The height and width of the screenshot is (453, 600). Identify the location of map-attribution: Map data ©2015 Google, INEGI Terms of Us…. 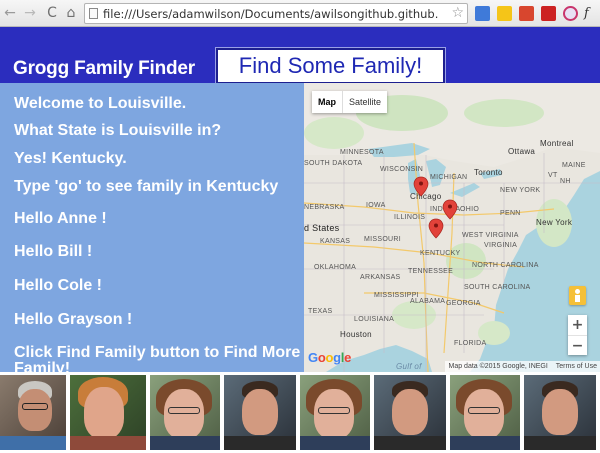
(522, 366).